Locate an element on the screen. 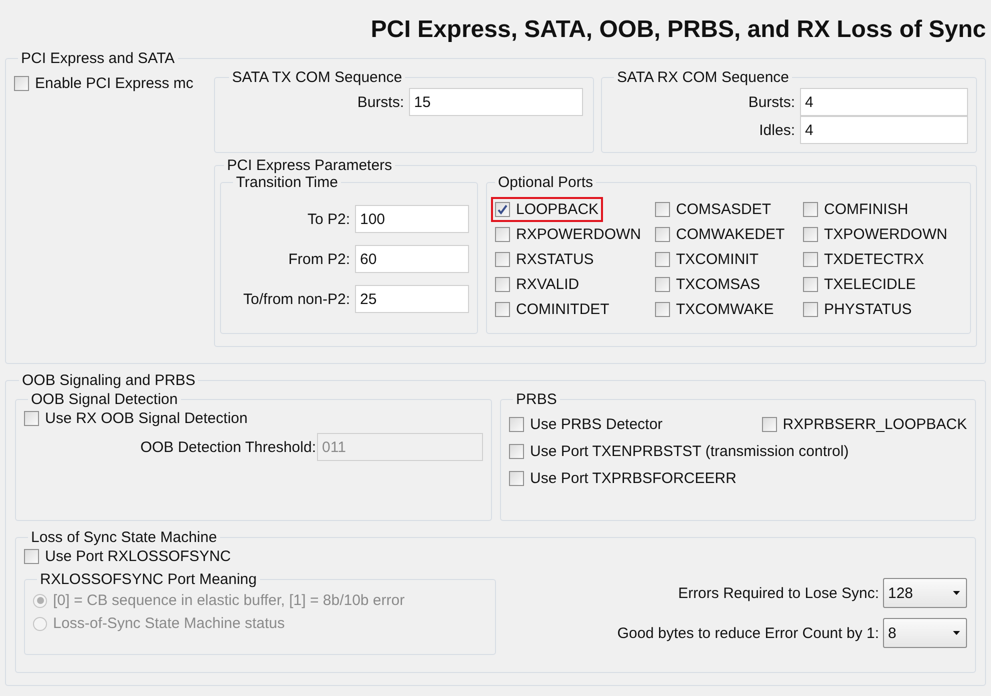 The width and height of the screenshot is (991, 696). page-title: PCI Express, SATA, OOB, PRBS, and RX Loss of Sync is located at coordinates (678, 30).